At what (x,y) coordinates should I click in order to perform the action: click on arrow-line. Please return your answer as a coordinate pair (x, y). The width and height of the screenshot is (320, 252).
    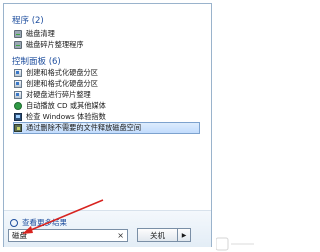
    Looking at the image, I should click on (64, 216).